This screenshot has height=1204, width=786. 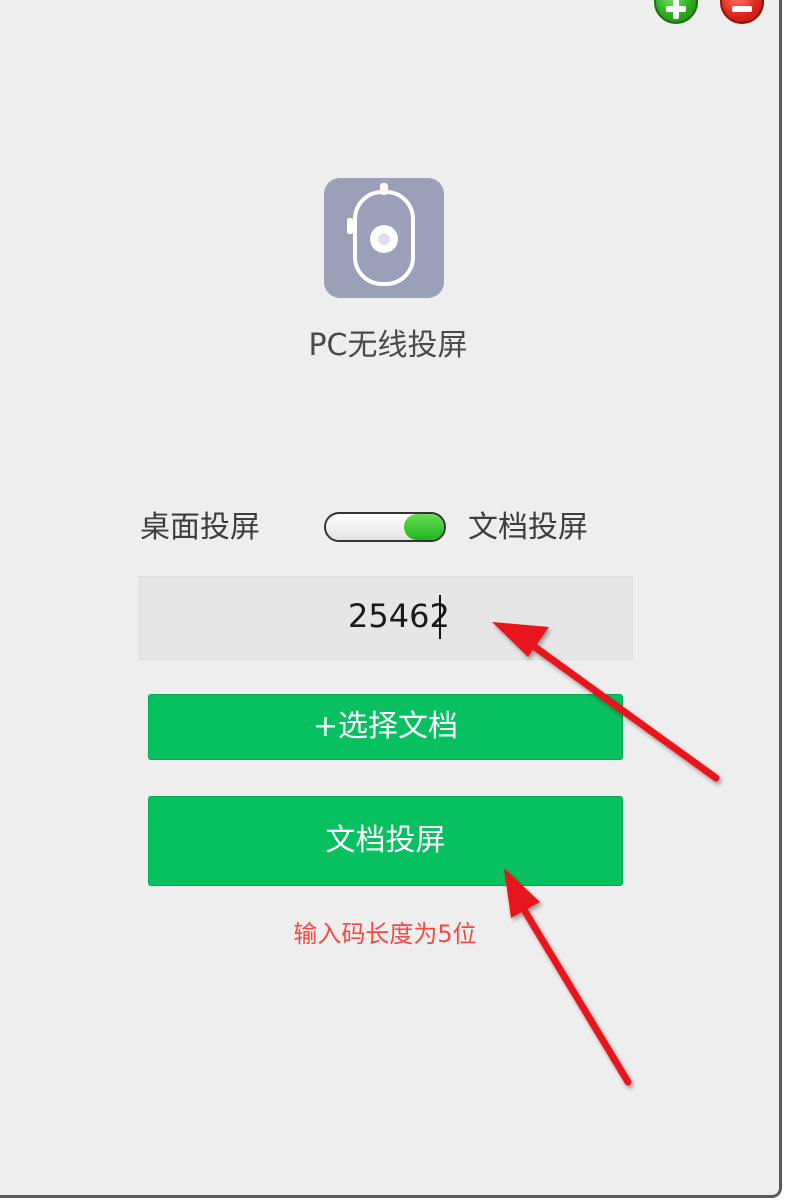 What do you see at coordinates (606, 854) in the screenshot?
I see `annotation-arrows` at bounding box center [606, 854].